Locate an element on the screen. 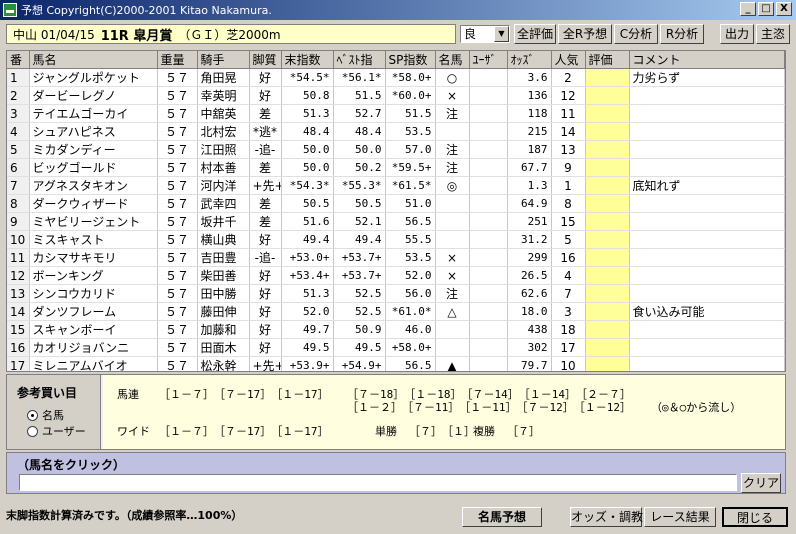 The image size is (796, 534). col-horse-name-cell: カシマサキモリ is located at coordinates (93, 257).